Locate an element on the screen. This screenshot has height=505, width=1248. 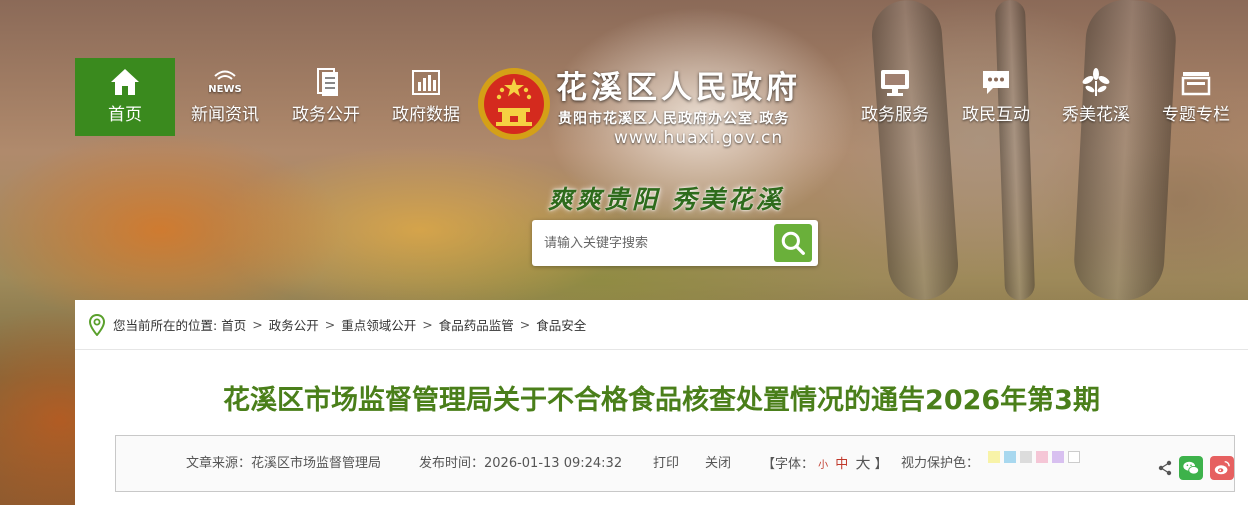
news-badge: NEWS is located at coordinates (224, 89).